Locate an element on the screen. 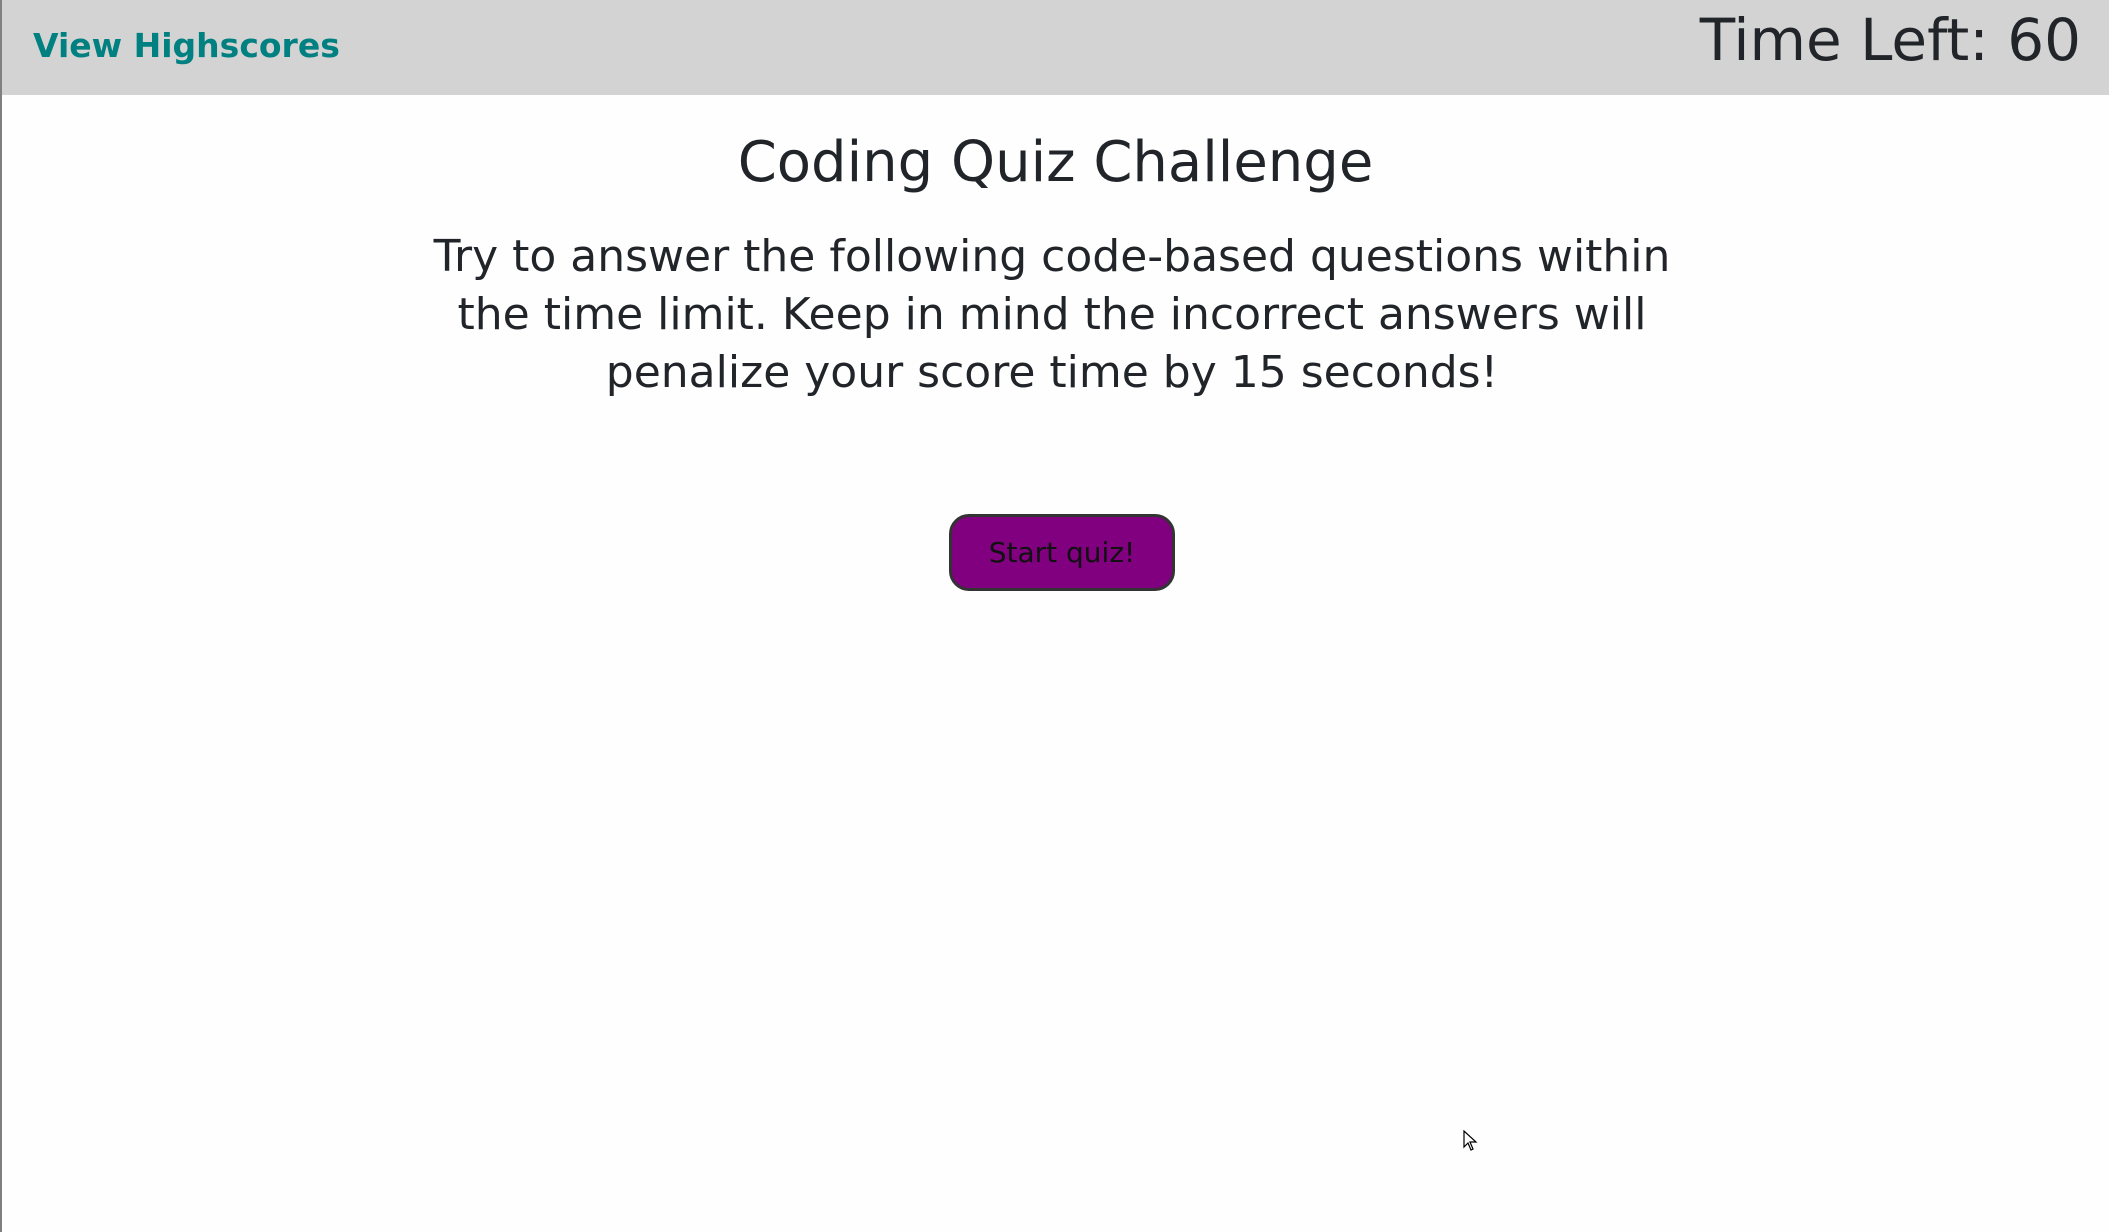 The width and height of the screenshot is (2109, 1232). view-highscores-link: View Highscores is located at coordinates (186, 45).